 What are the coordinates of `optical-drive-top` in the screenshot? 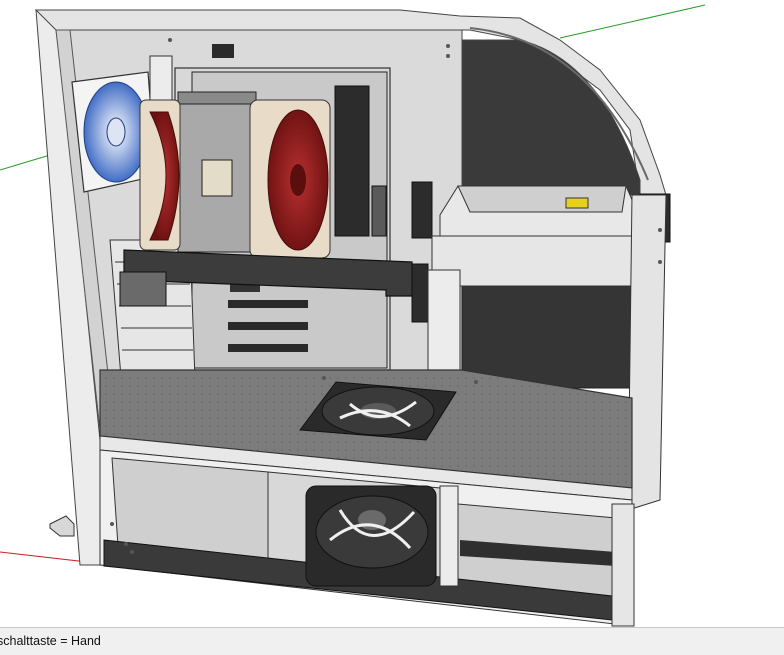 It's located at (542, 199).